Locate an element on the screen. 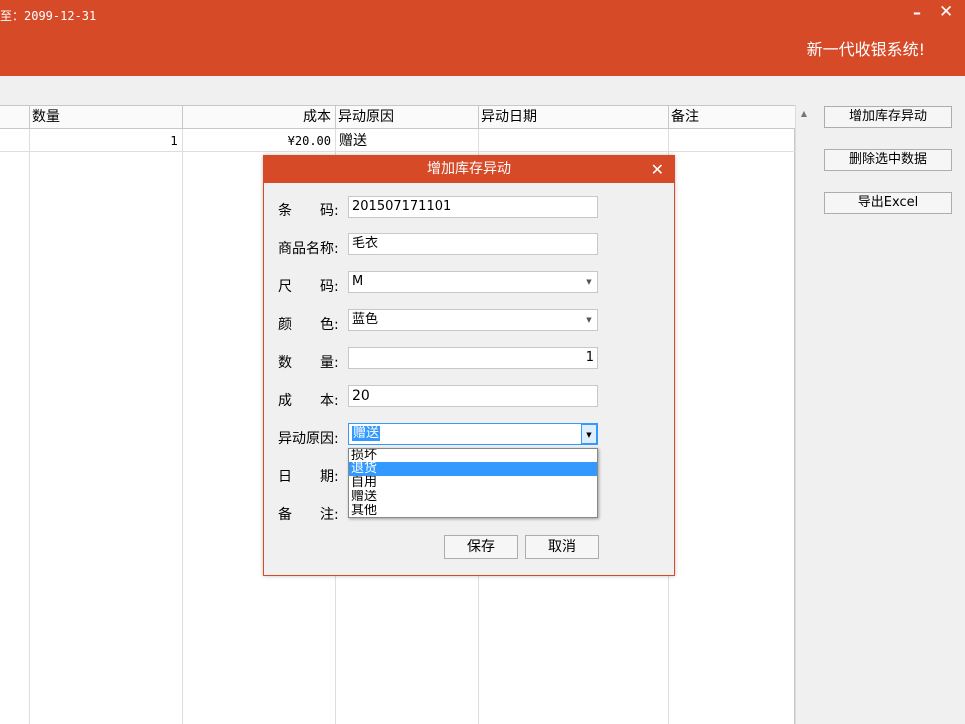 The width and height of the screenshot is (965, 724). column-header-qty: 数量 is located at coordinates (105, 117).